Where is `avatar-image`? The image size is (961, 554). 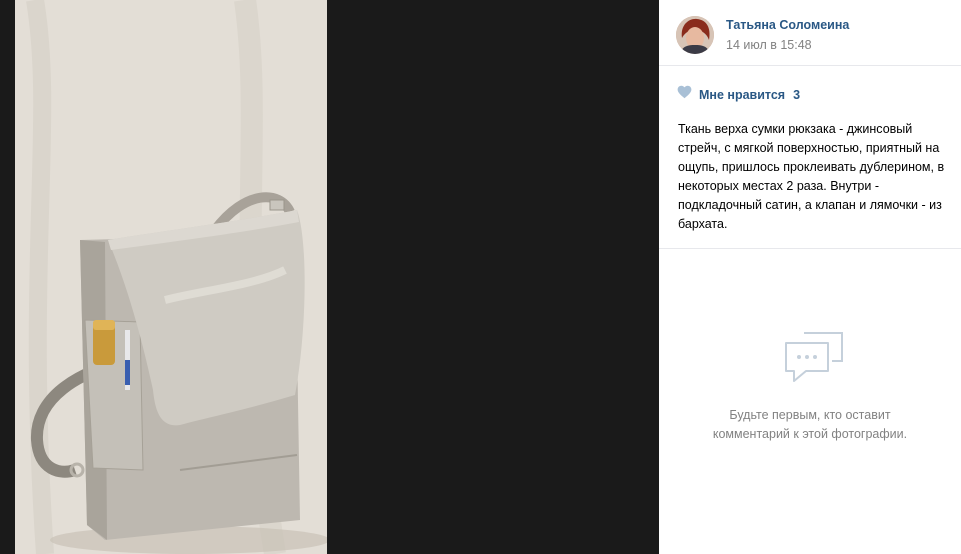 avatar-image is located at coordinates (695, 35).